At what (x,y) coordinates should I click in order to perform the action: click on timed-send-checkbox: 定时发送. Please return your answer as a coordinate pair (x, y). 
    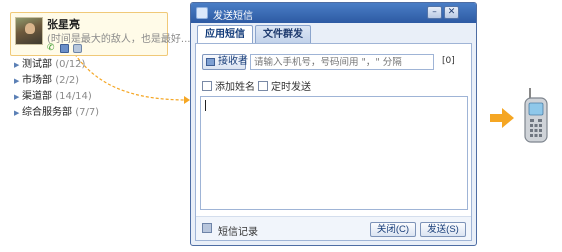
    Looking at the image, I should click on (284, 85).